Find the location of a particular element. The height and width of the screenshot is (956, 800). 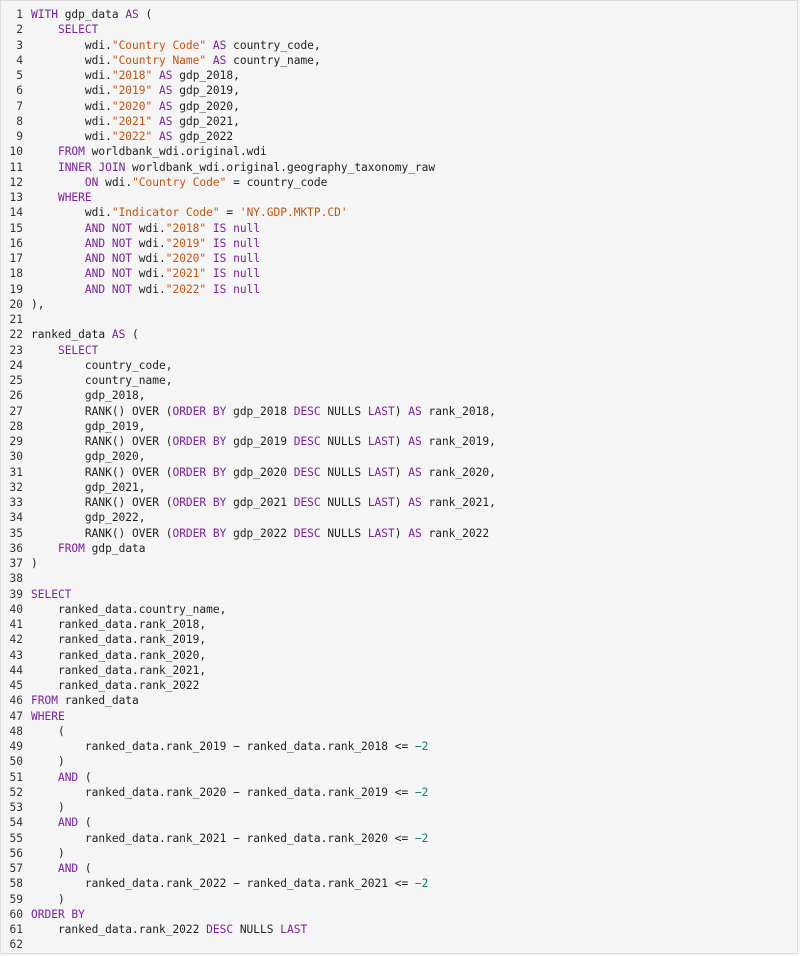

code-line: 26 gdp_2018, is located at coordinates (399, 395).